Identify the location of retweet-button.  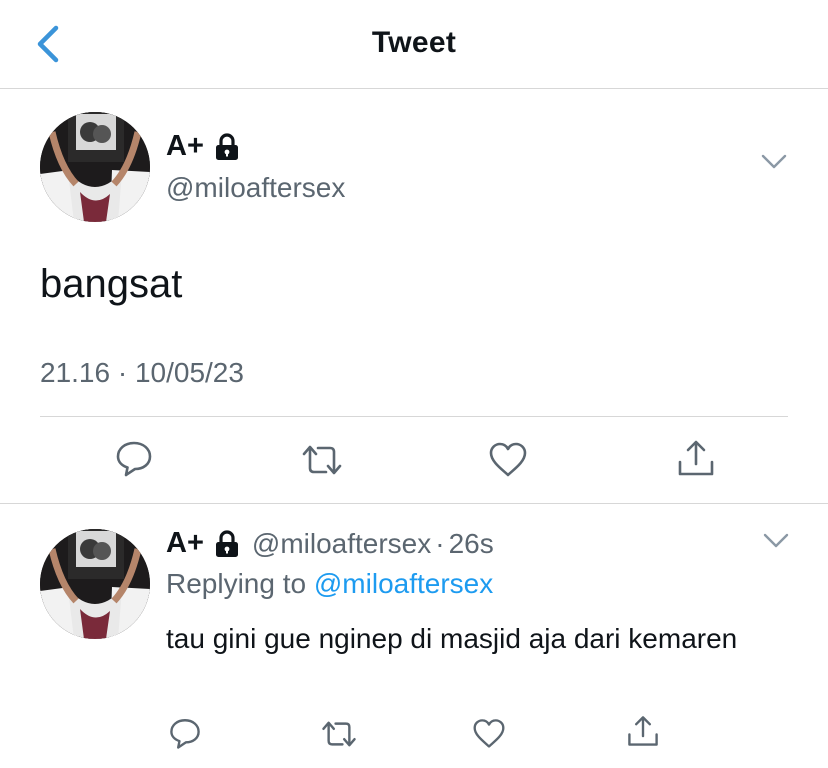
(322, 460).